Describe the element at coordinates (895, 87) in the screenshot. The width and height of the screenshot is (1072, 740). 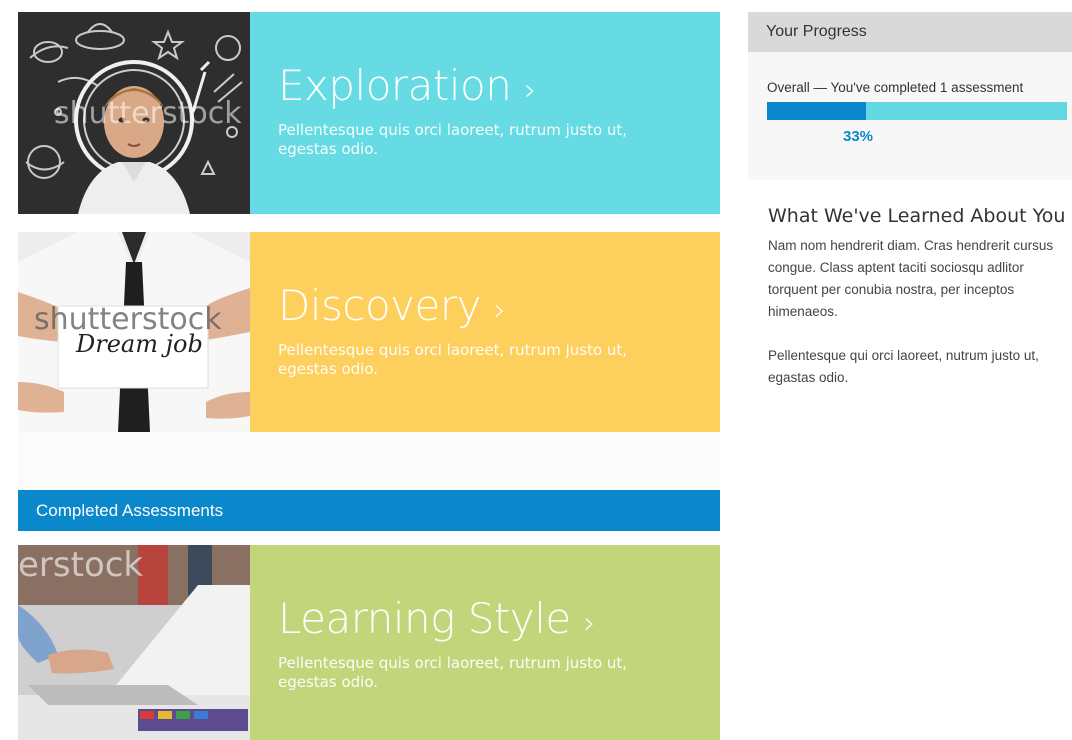
I see `overall-progress-text: Overall — You've completed 1 assessment` at that location.